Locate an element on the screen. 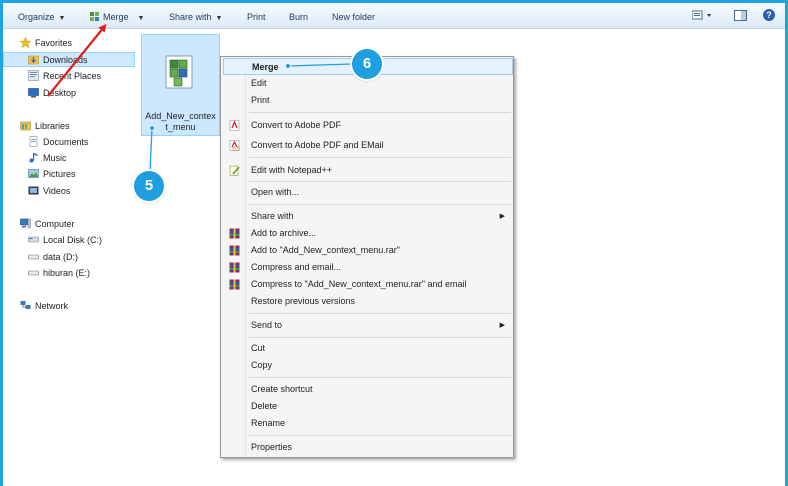 The width and height of the screenshot is (788, 486). menu-item-print: Print is located at coordinates (368, 100).